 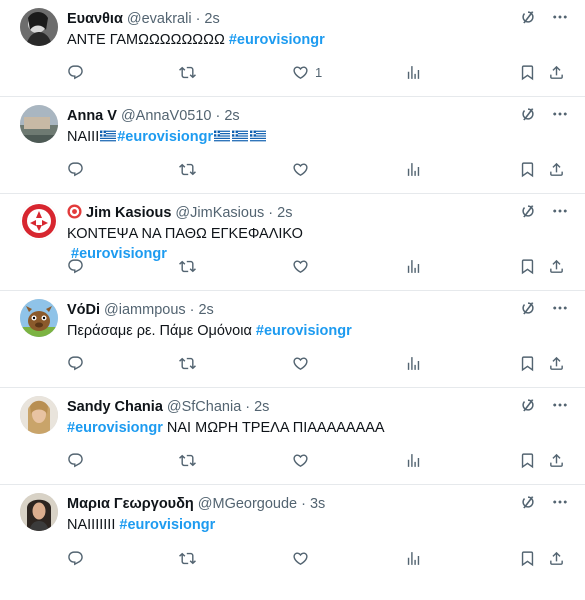 I want to click on author-name: Anna V, so click(x=92, y=116).